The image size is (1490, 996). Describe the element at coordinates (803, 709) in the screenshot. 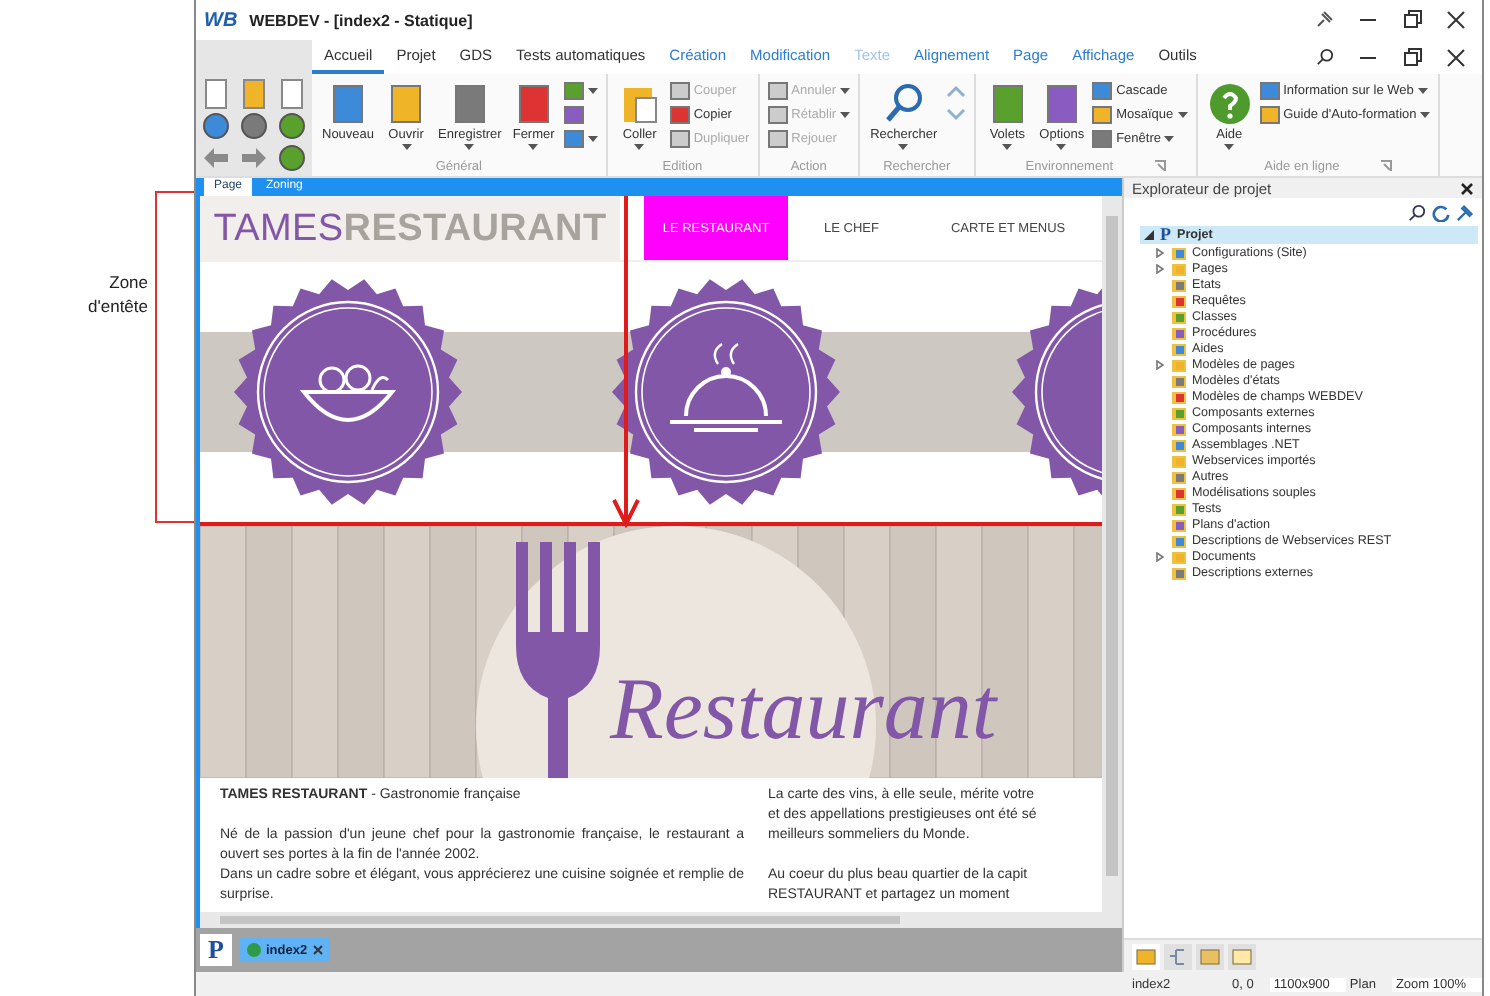

I see `hero-title: Restaurant` at that location.